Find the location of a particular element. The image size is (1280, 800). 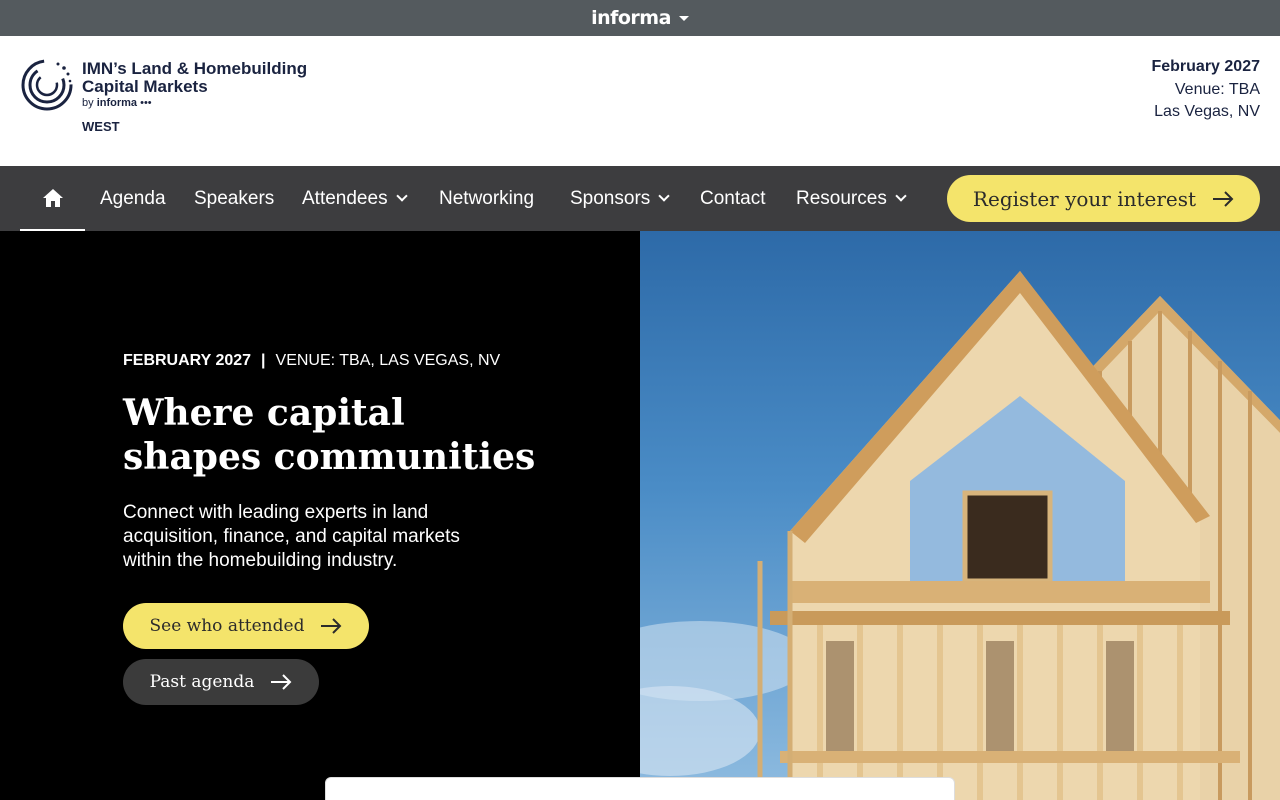

nav-item-agenda: Agenda is located at coordinates (133, 198).